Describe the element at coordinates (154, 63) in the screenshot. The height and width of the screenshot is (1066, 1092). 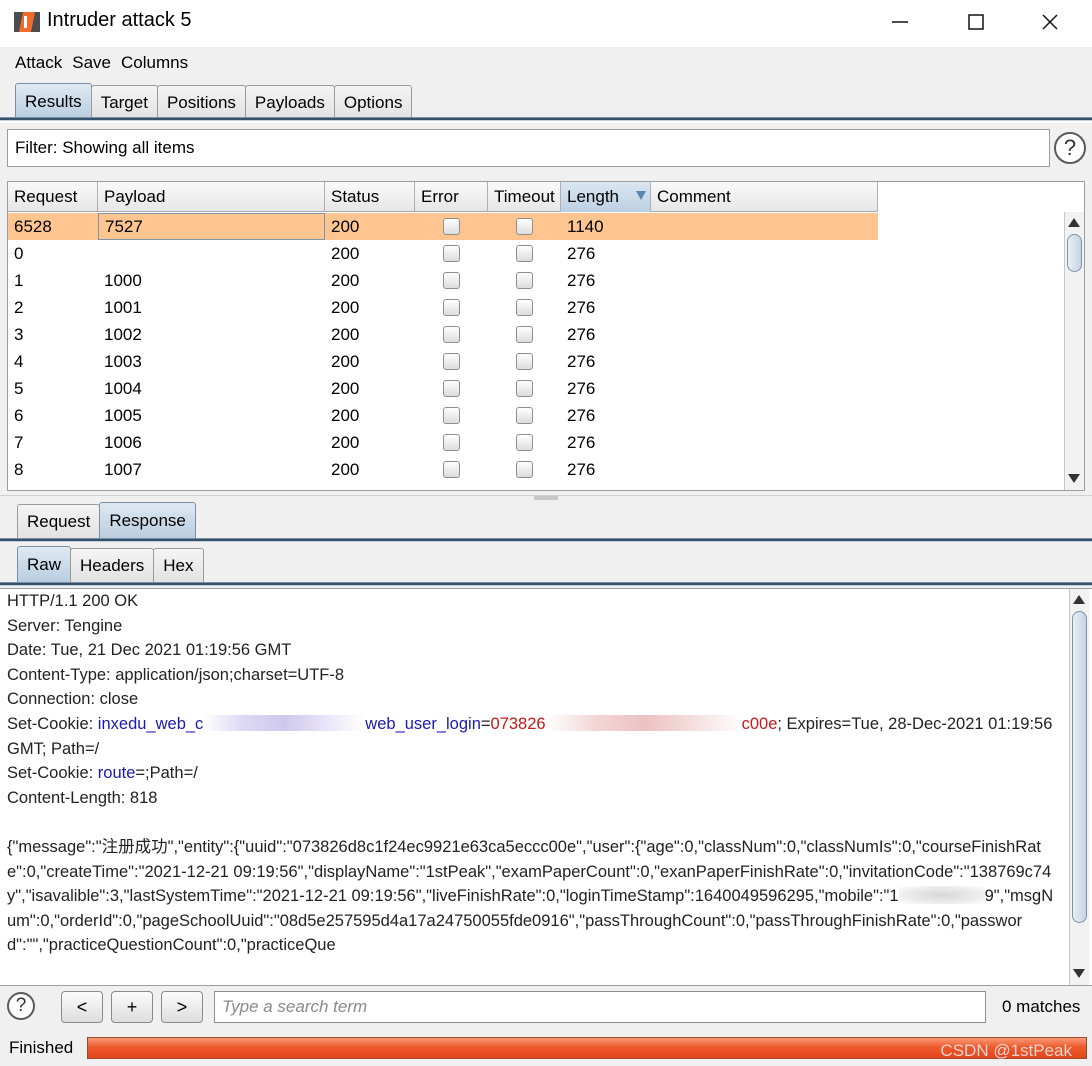
I see `menu-columns: Columns` at that location.